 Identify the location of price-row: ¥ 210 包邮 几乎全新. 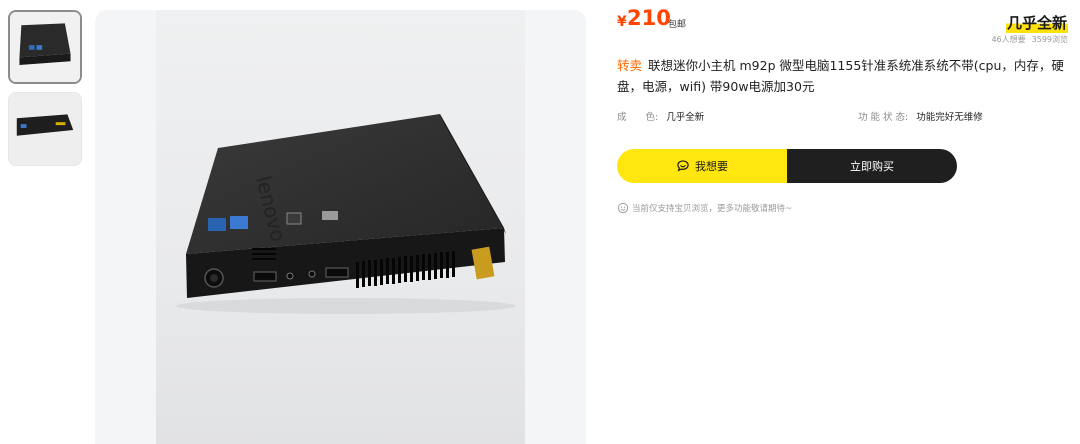
(844, 19).